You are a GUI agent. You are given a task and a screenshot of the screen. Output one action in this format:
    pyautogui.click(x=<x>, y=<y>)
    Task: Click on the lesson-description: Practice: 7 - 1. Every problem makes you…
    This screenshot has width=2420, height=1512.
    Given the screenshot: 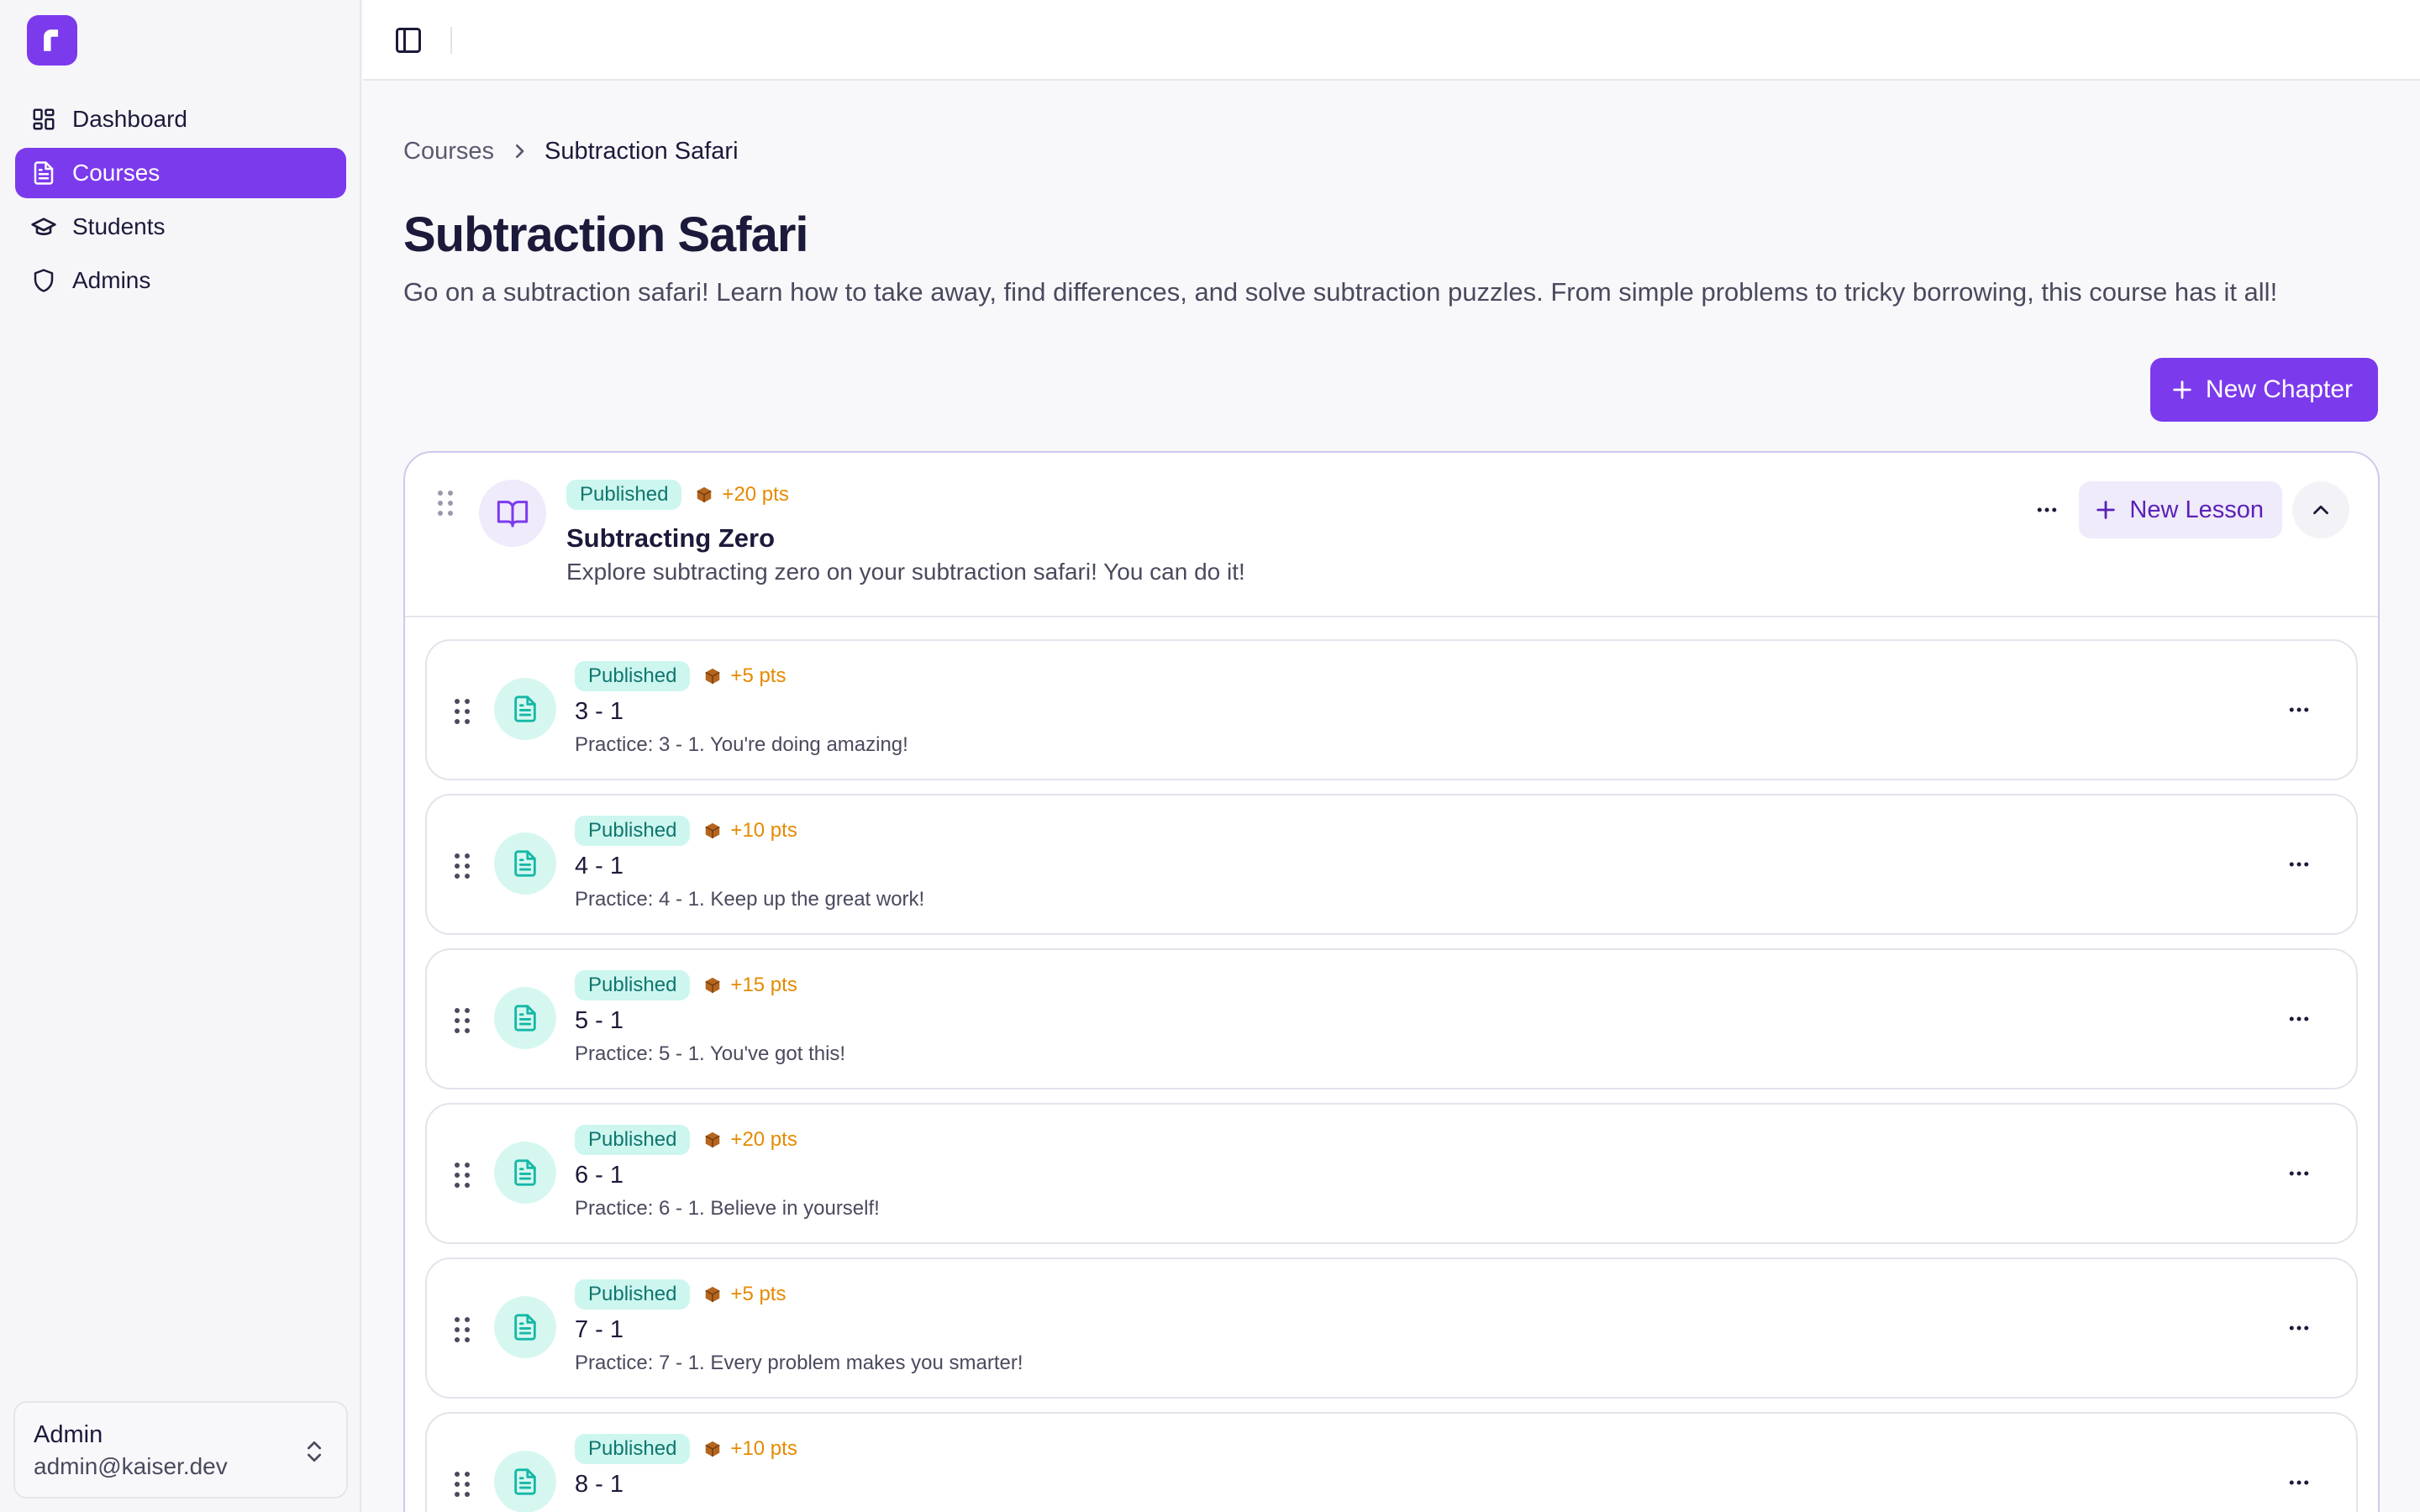 What is the action you would take?
    pyautogui.click(x=799, y=1363)
    